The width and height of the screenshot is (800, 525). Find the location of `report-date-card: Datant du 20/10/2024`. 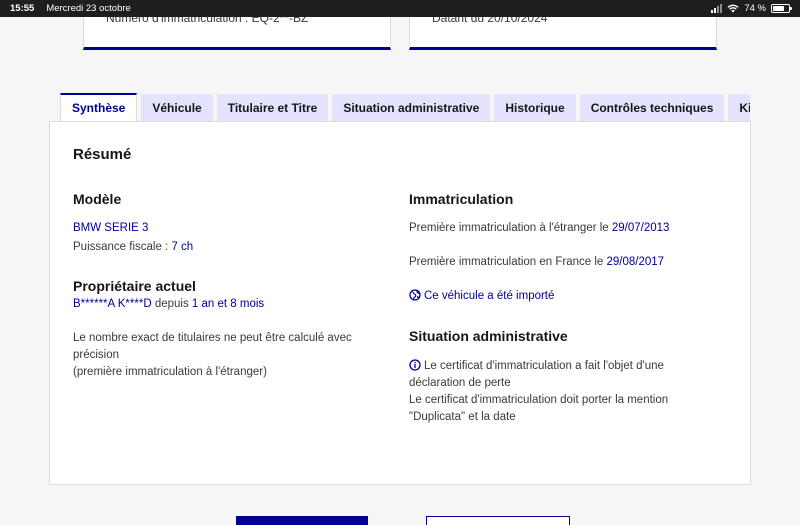

report-date-card: Datant du 20/10/2024 is located at coordinates (563, 33).